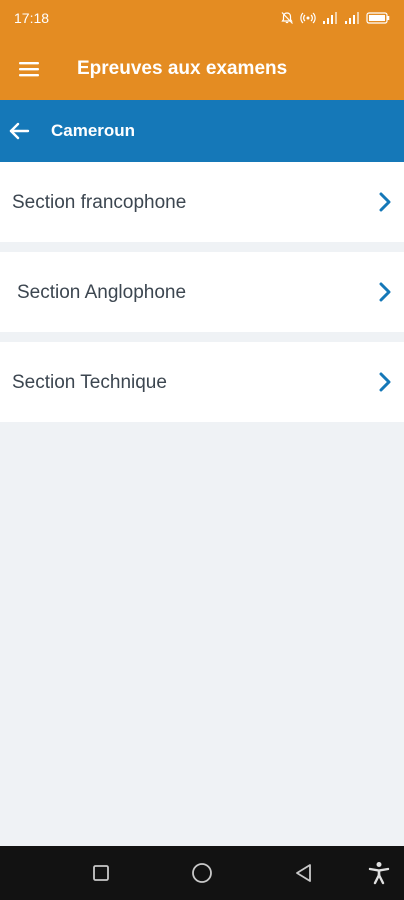 The height and width of the screenshot is (900, 404). Describe the element at coordinates (202, 292) in the screenshot. I see `section-anglophone-item: Section Anglophone` at that location.